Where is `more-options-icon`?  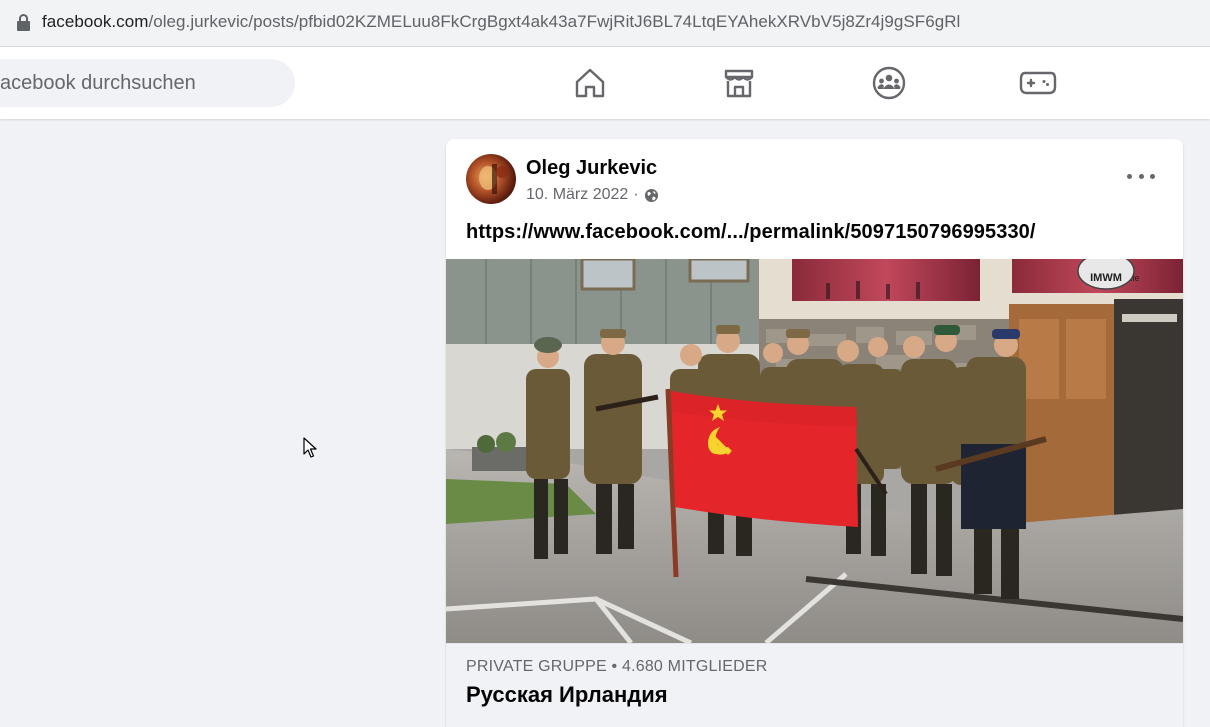
more-options-icon is located at coordinates (1141, 176).